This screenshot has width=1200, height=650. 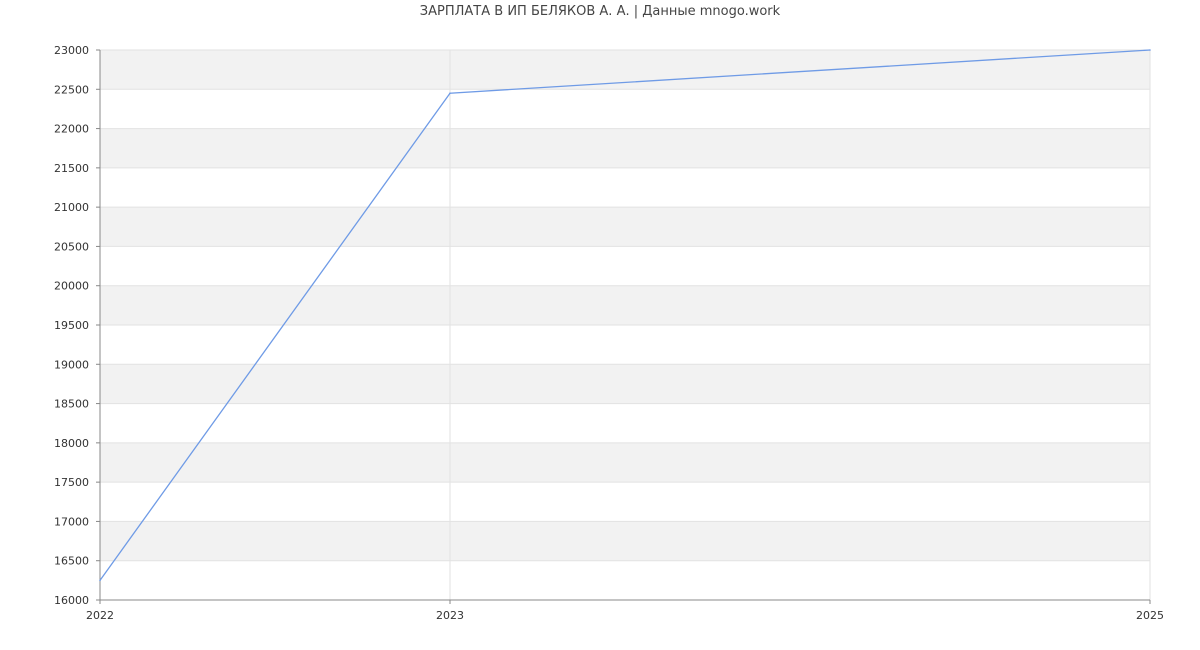 I want to click on x-tick-label: 2025, so click(x=1150, y=615).